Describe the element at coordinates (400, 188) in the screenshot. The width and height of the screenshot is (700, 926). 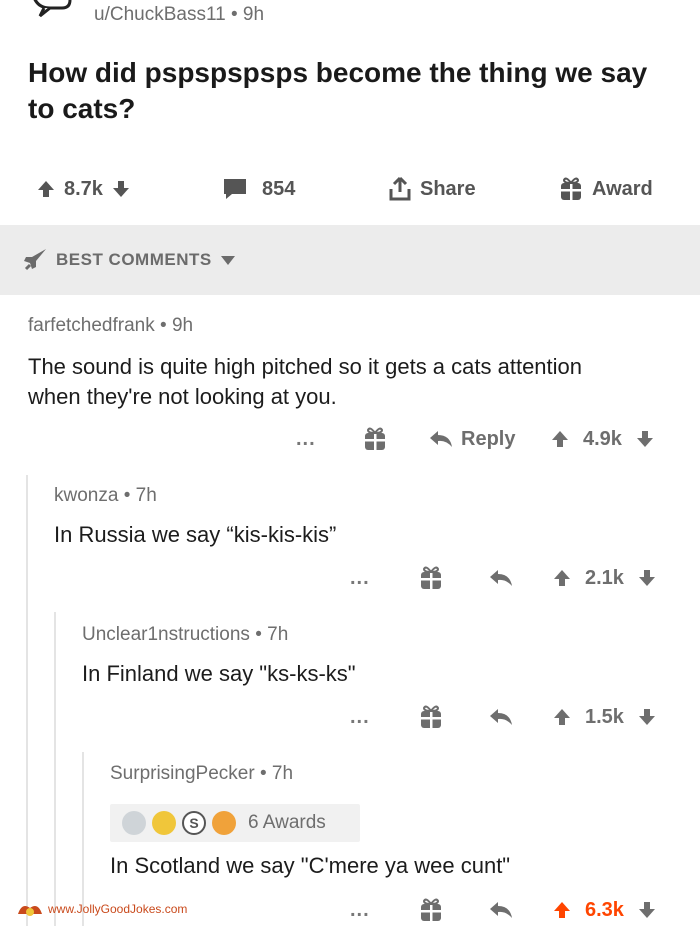
I see `share-icon` at that location.